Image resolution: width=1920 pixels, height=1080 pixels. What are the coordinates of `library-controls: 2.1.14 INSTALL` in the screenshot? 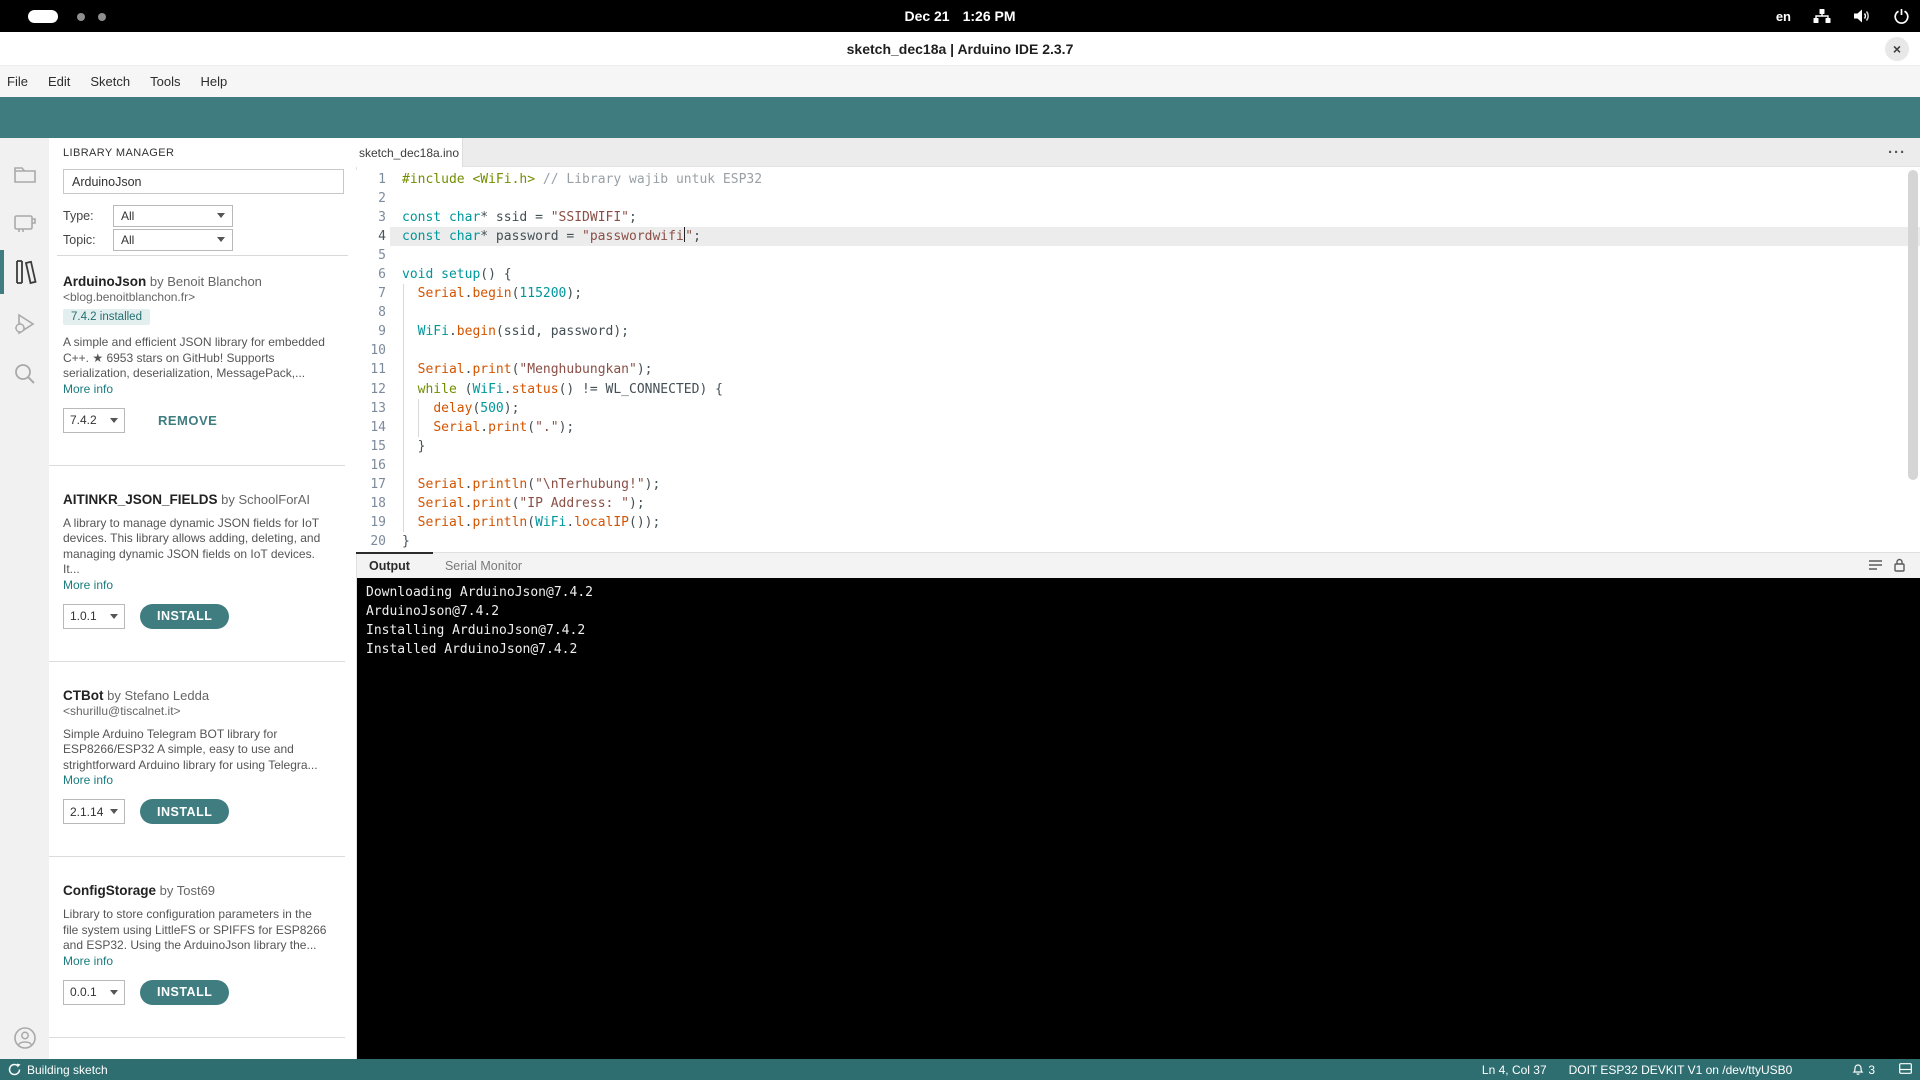 It's located at (197, 811).